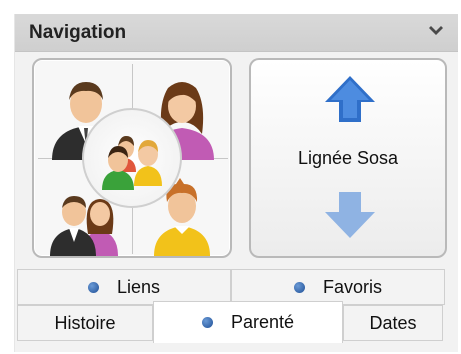 Image resolution: width=461 pixels, height=354 pixels. What do you see at coordinates (350, 99) in the screenshot?
I see `arrow-up-icon` at bounding box center [350, 99].